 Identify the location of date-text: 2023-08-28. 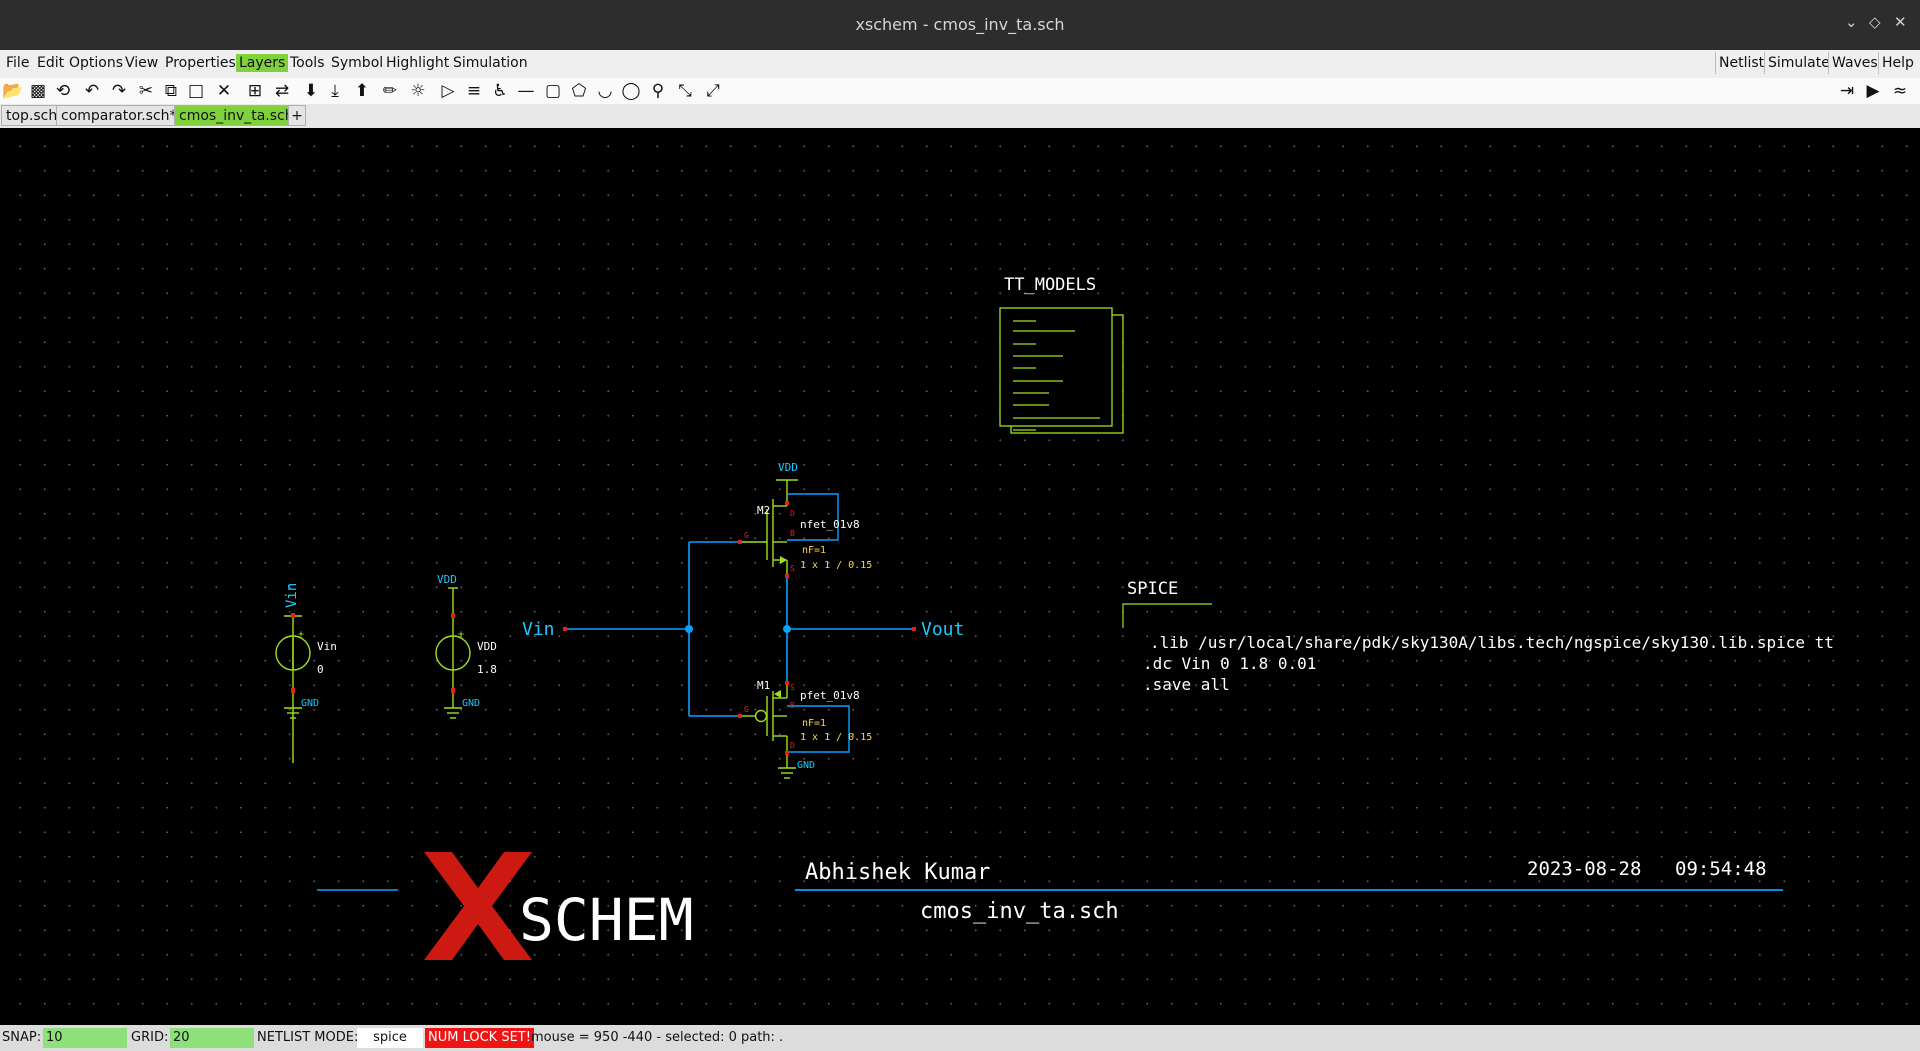
(1584, 869).